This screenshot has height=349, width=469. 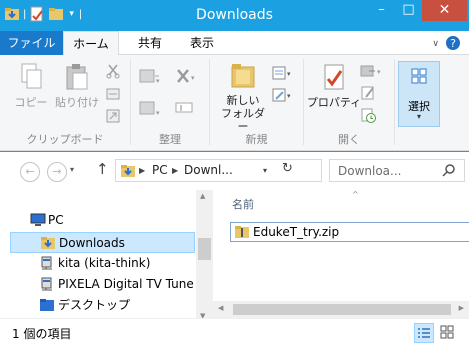 I want to click on nav-item-label: PC, so click(x=56, y=220).